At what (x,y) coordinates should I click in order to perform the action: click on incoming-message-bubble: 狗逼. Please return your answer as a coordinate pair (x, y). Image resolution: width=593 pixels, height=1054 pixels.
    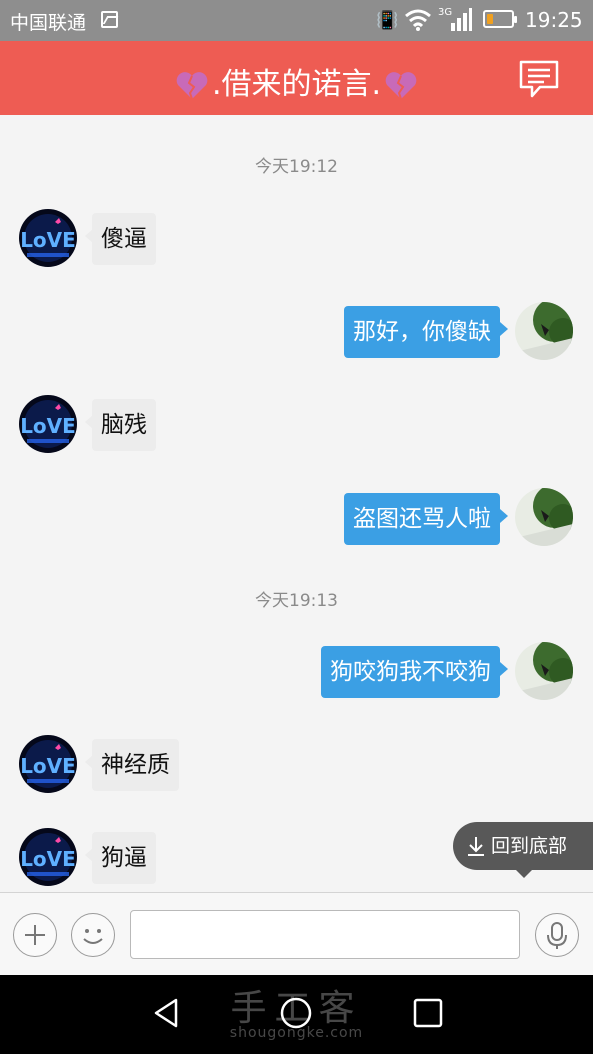
    Looking at the image, I should click on (120, 858).